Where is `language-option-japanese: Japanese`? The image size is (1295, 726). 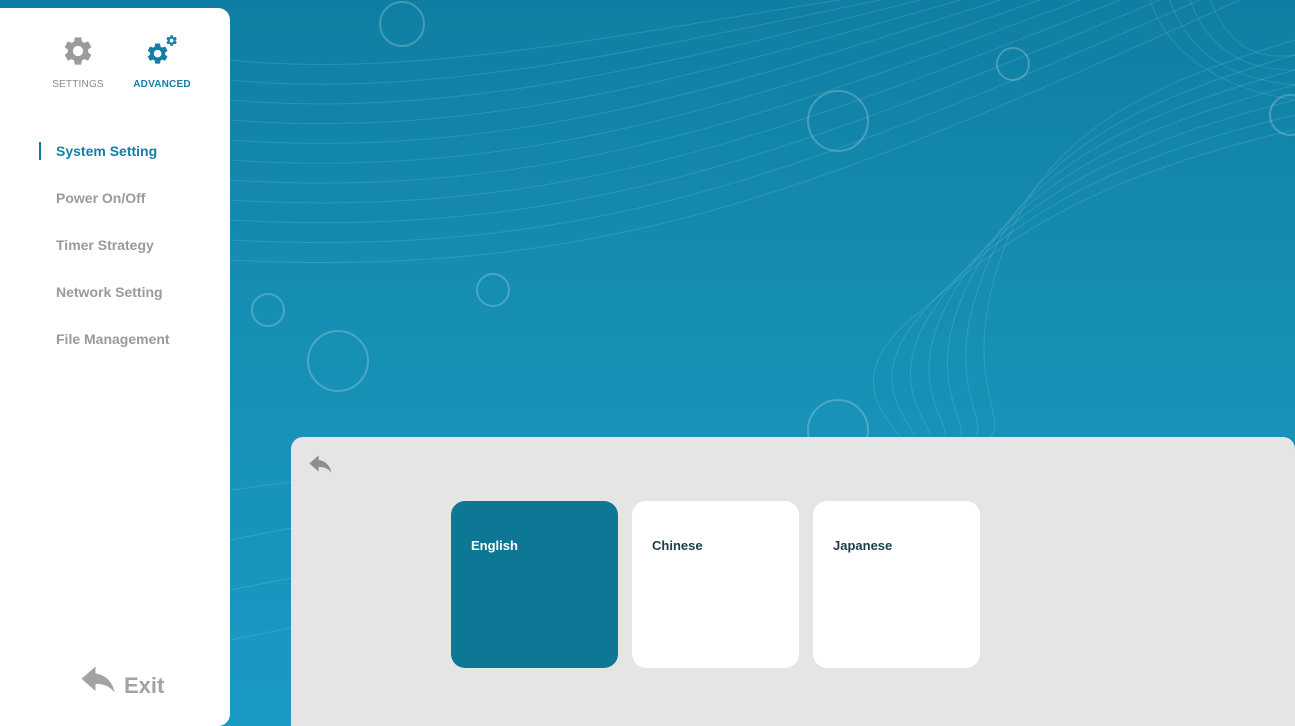
language-option-japanese: Japanese is located at coordinates (896, 584).